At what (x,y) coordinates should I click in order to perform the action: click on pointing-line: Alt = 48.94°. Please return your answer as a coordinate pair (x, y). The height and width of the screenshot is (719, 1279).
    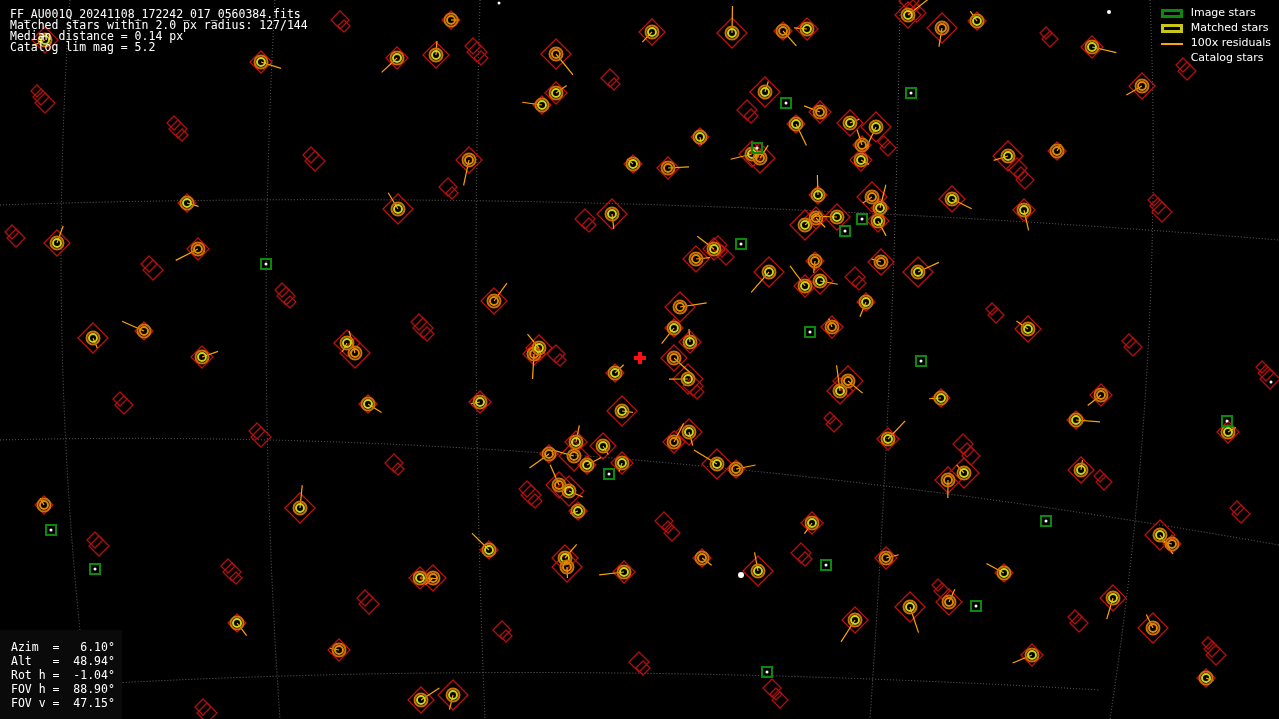
    Looking at the image, I should click on (63, 660).